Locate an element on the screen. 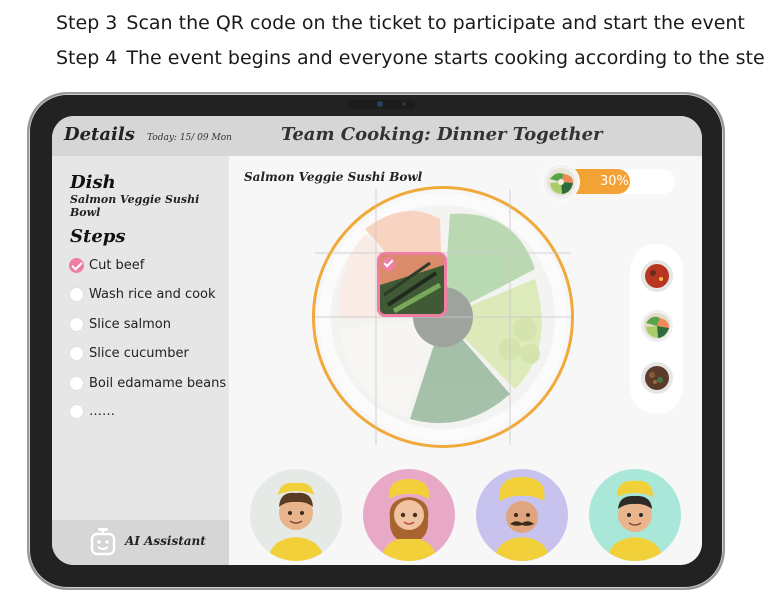 The image size is (766, 609). page-title: Team Cooking: Dinner Together is located at coordinates (442, 134).